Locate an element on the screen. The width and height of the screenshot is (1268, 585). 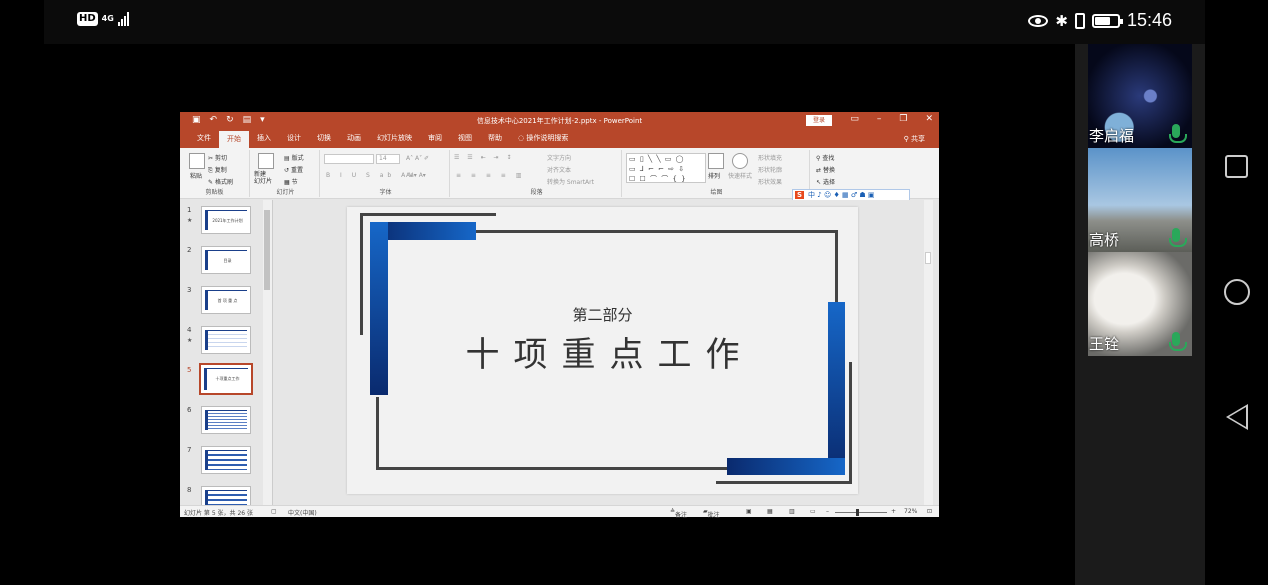
thumbnail-text is located at coordinates (226, 460).